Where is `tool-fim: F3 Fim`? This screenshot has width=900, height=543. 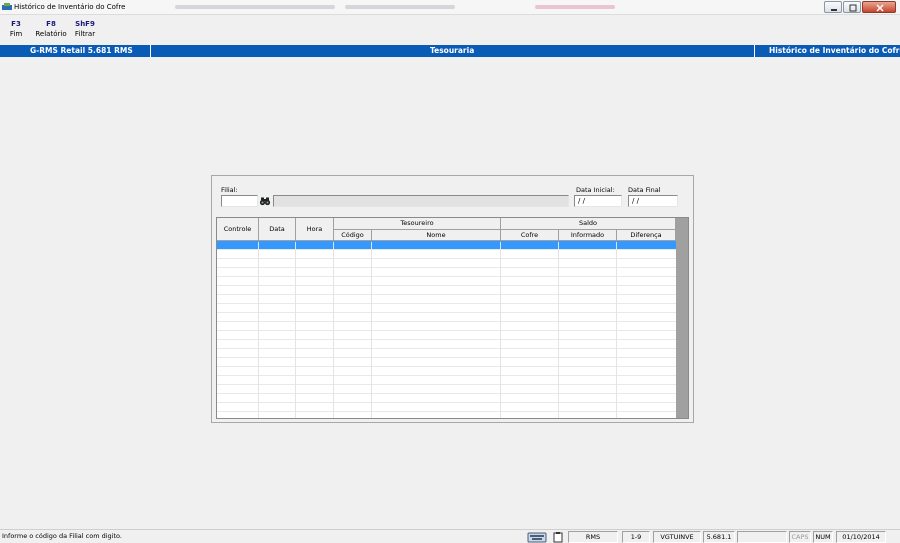
tool-fim: F3 Fim is located at coordinates (16, 29).